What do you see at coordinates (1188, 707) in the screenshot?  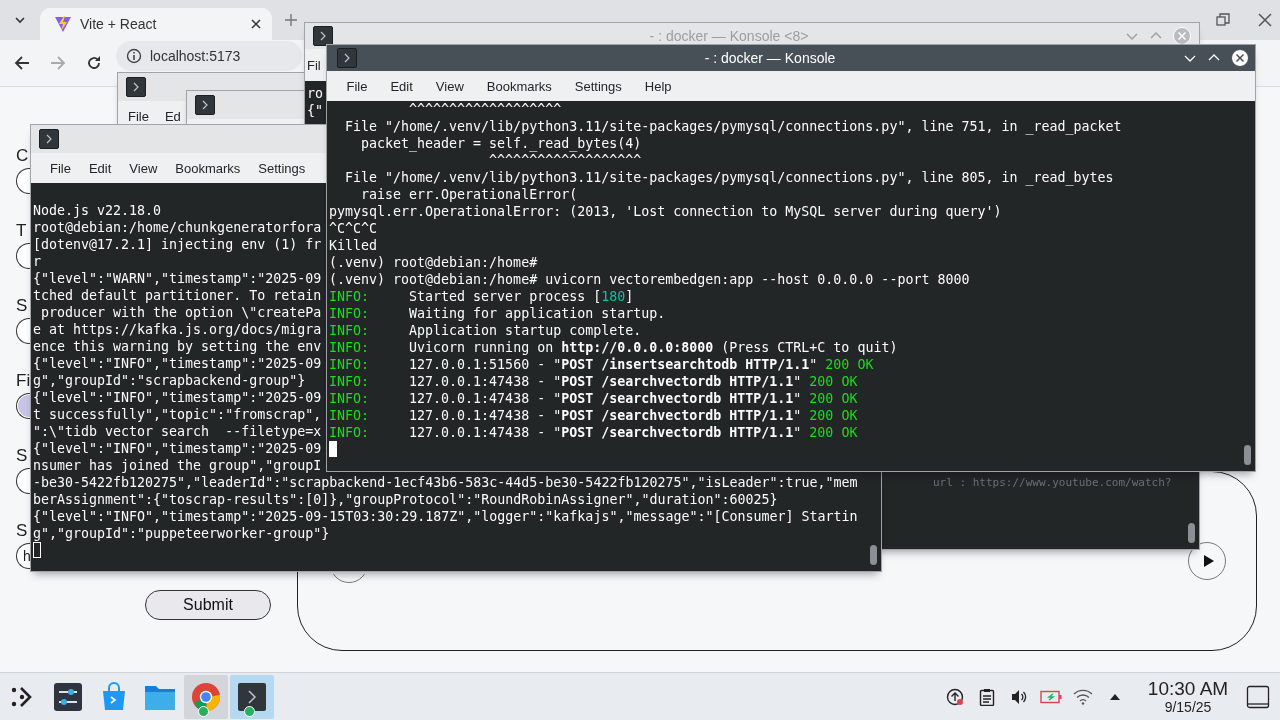 I see `clock-date: 9/15/25` at bounding box center [1188, 707].